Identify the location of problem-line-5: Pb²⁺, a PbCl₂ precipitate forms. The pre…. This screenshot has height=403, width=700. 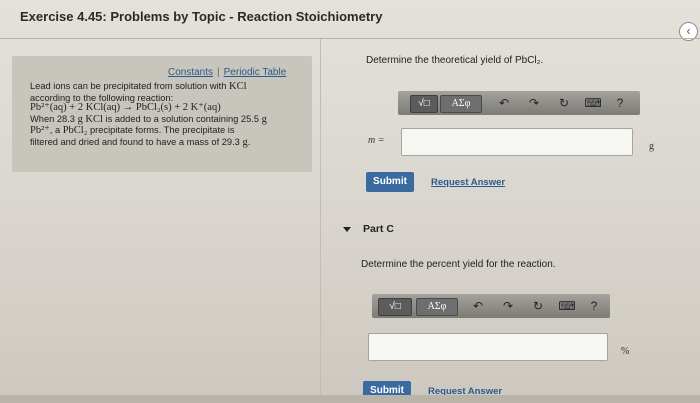
(169, 131).